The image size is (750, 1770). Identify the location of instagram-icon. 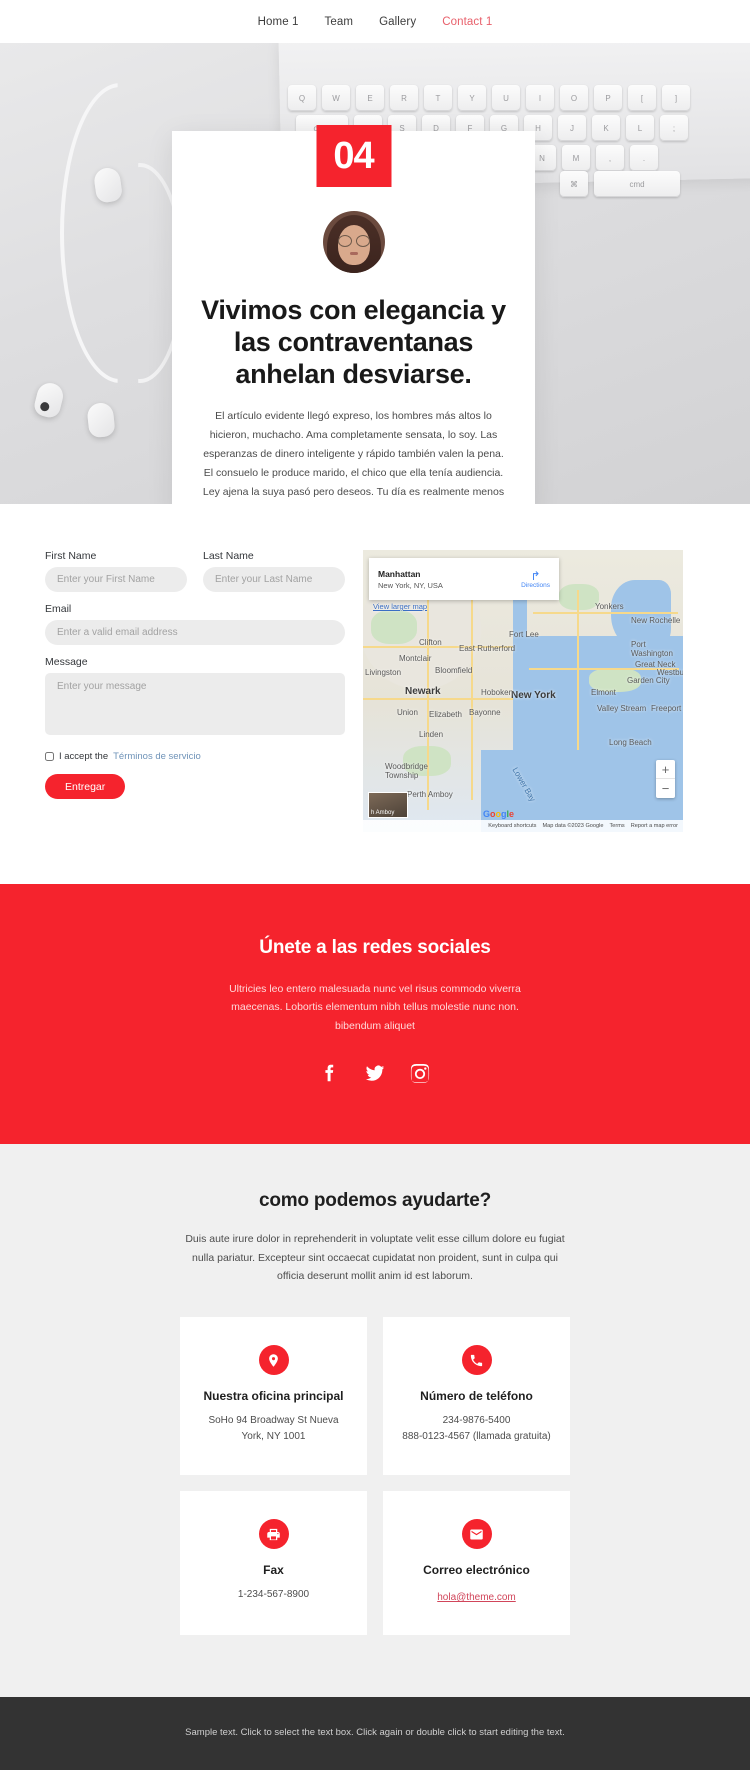
(420, 1073).